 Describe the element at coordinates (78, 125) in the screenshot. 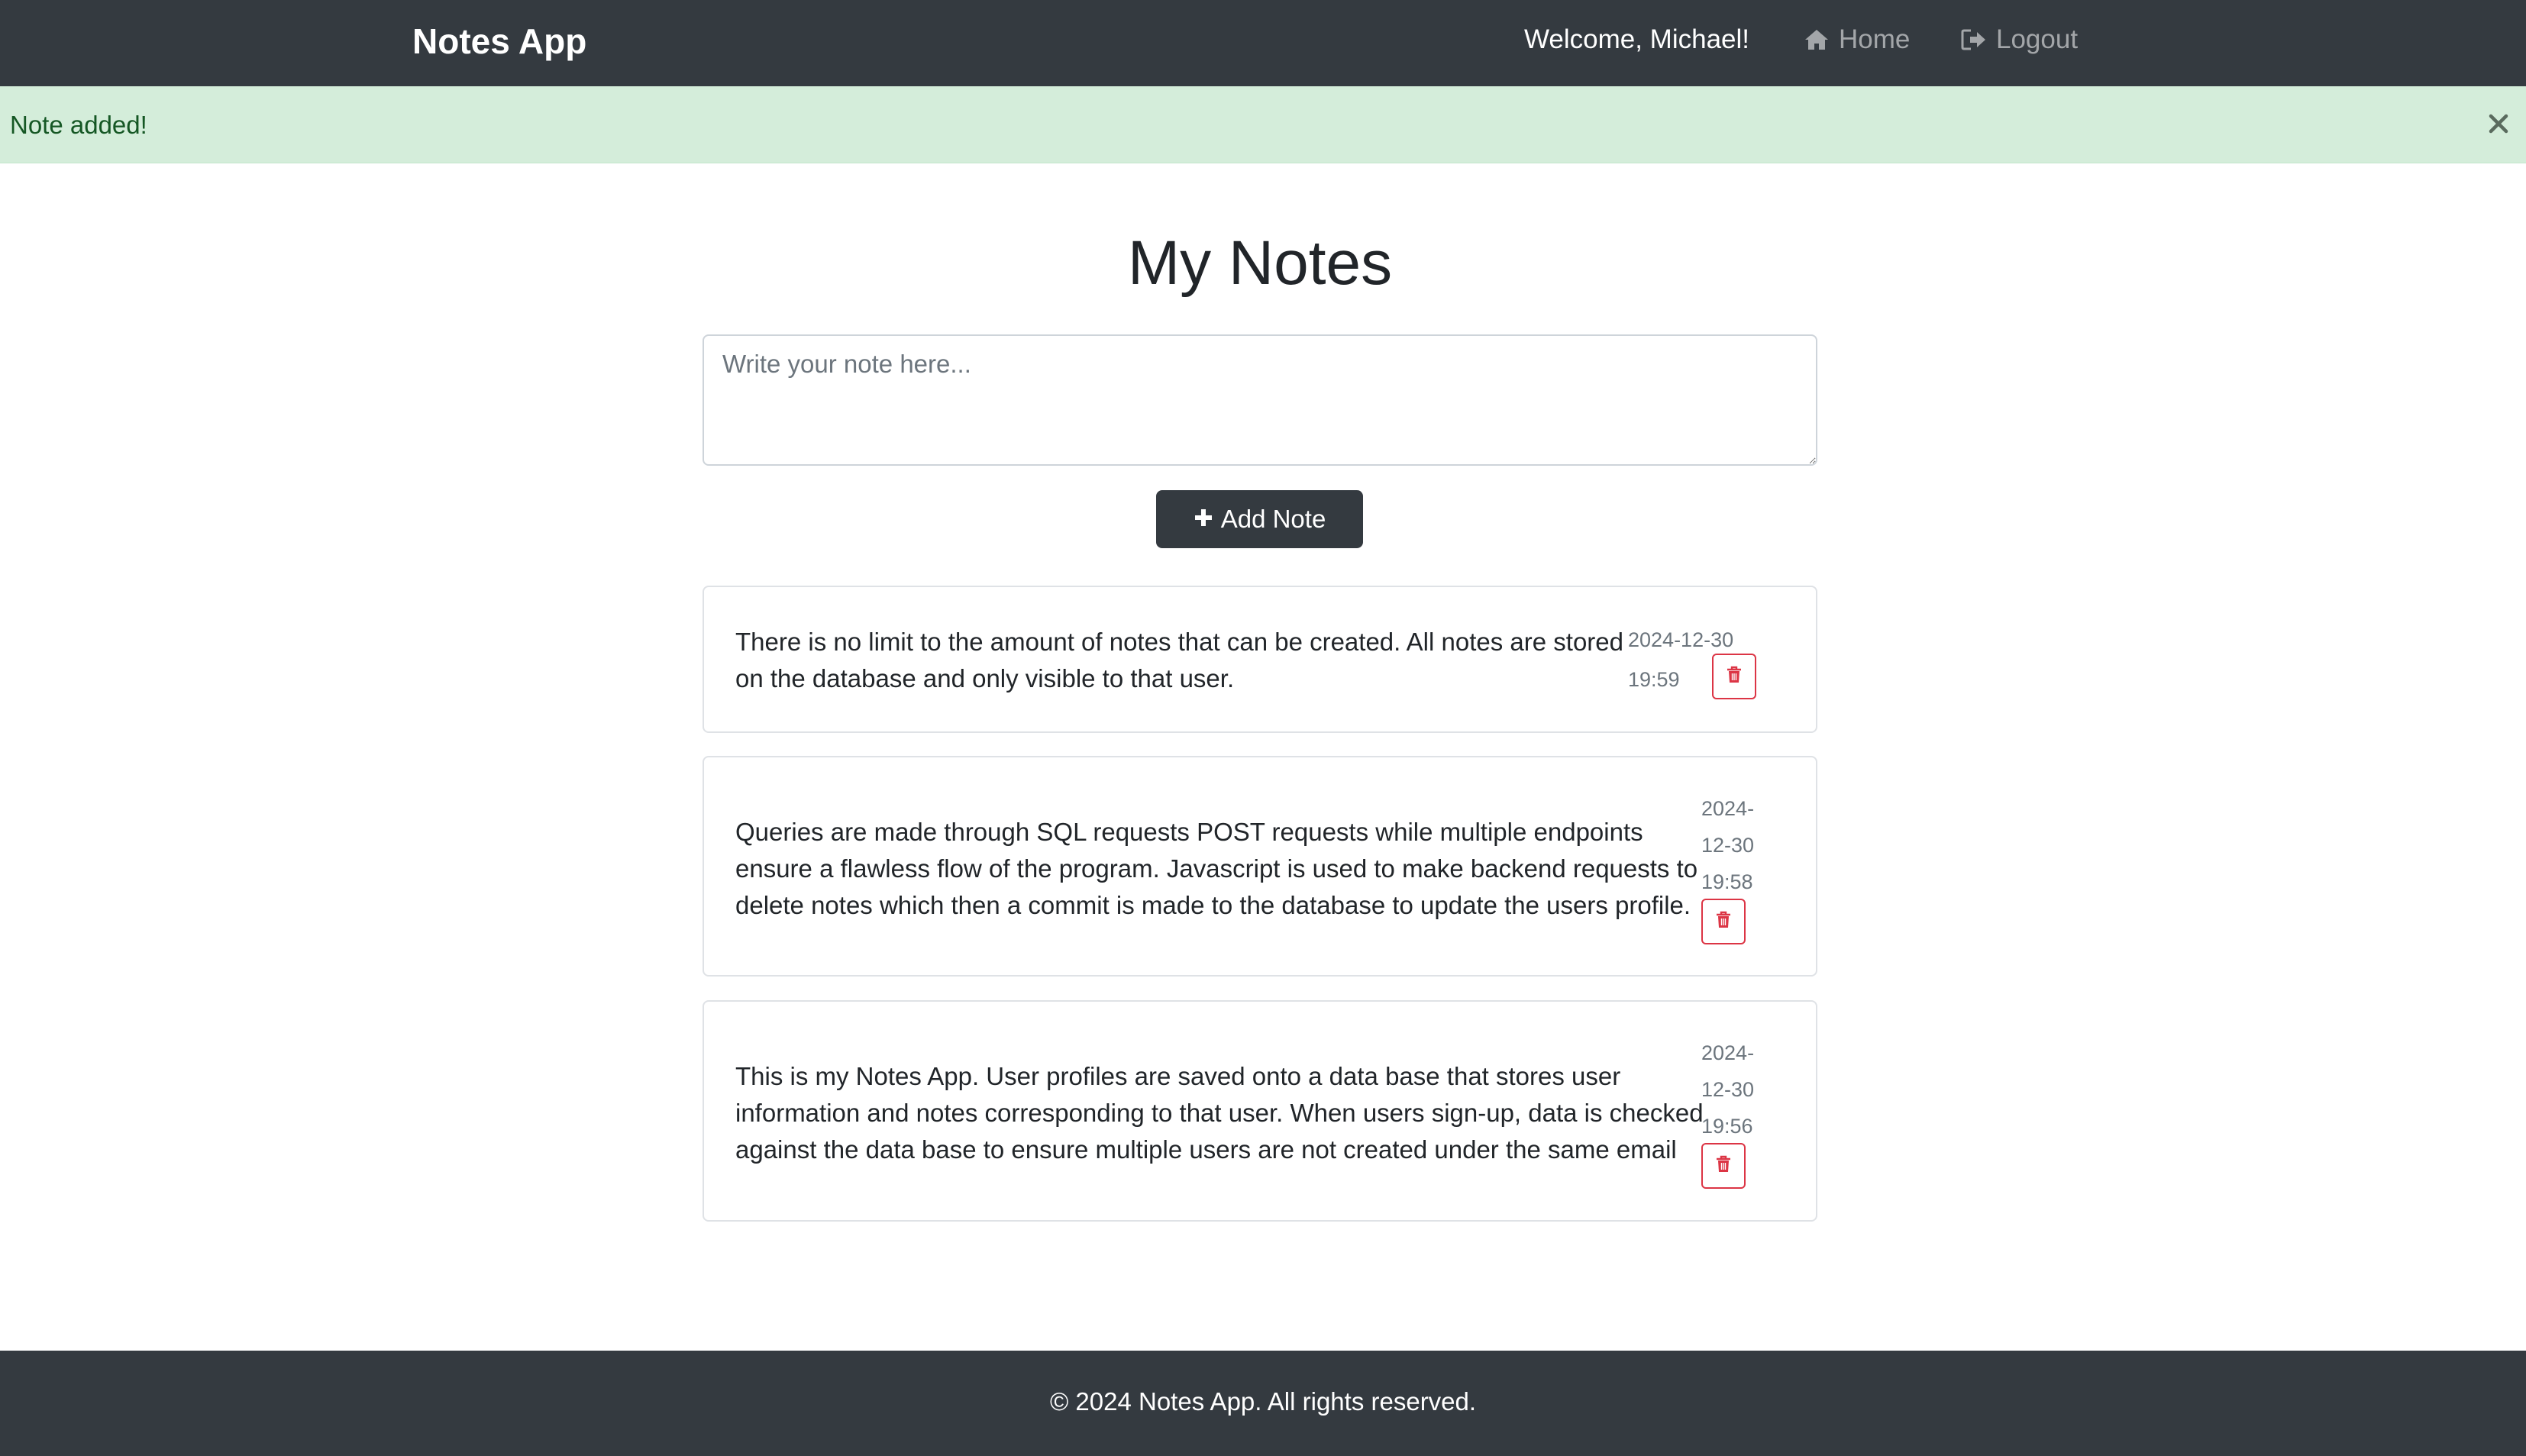

I see `alert-message: Note added!` at that location.